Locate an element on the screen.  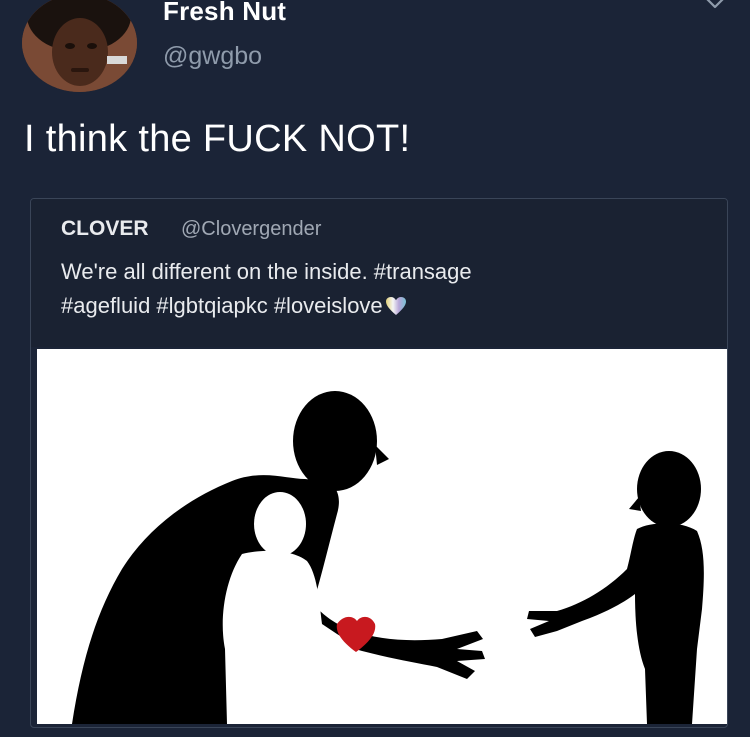
quoted-tweet-text-line-2: #agefluid #lgbtqiapkc #loveislove is located at coordinates (381, 306).